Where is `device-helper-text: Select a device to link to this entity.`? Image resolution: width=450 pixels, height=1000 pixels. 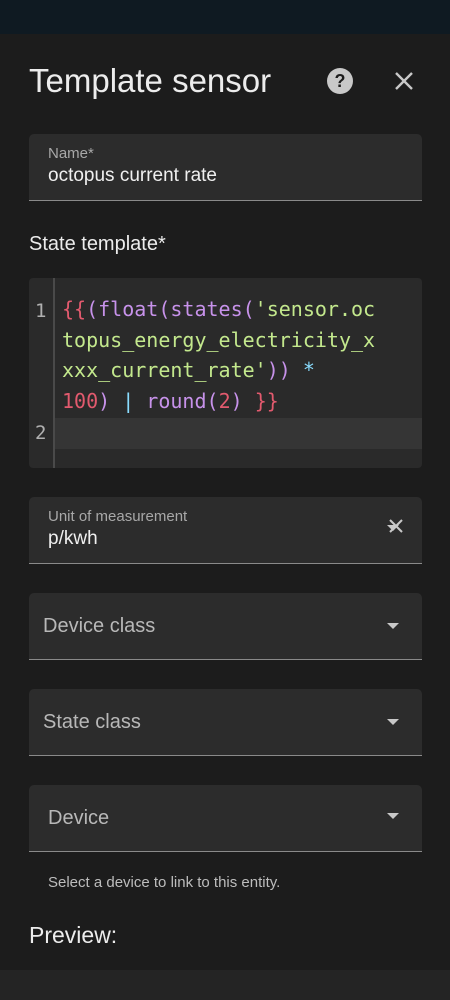 device-helper-text: Select a device to link to this entity. is located at coordinates (164, 882).